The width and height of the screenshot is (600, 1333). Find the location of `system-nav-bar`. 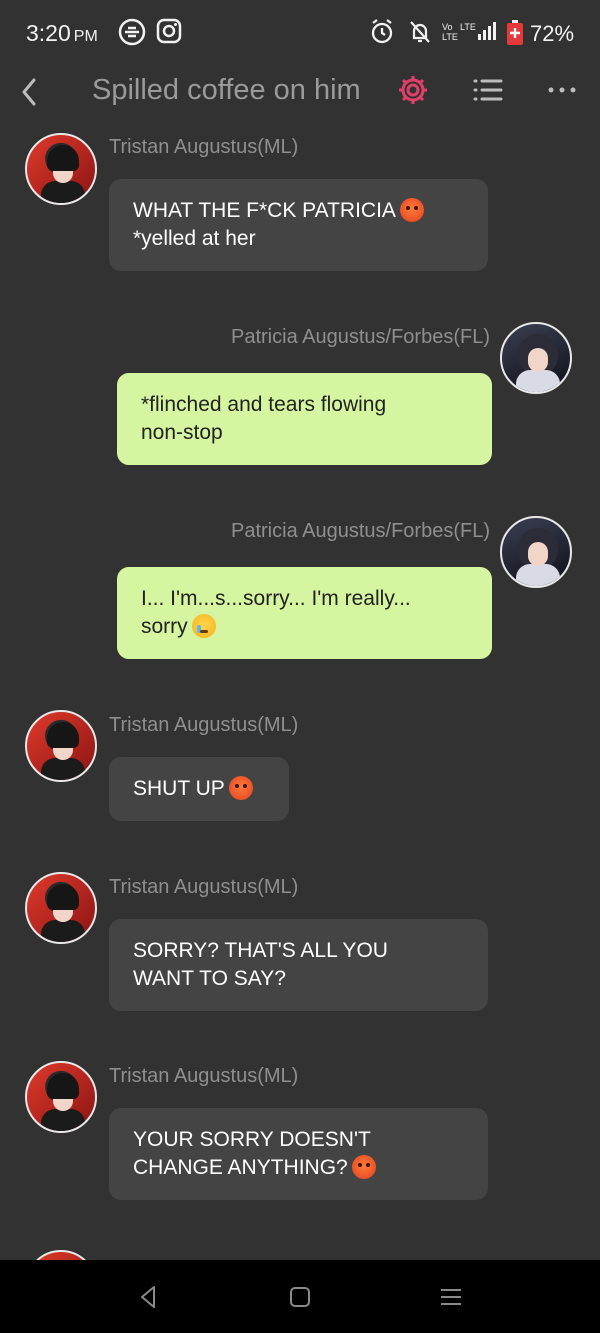

system-nav-bar is located at coordinates (300, 1296).